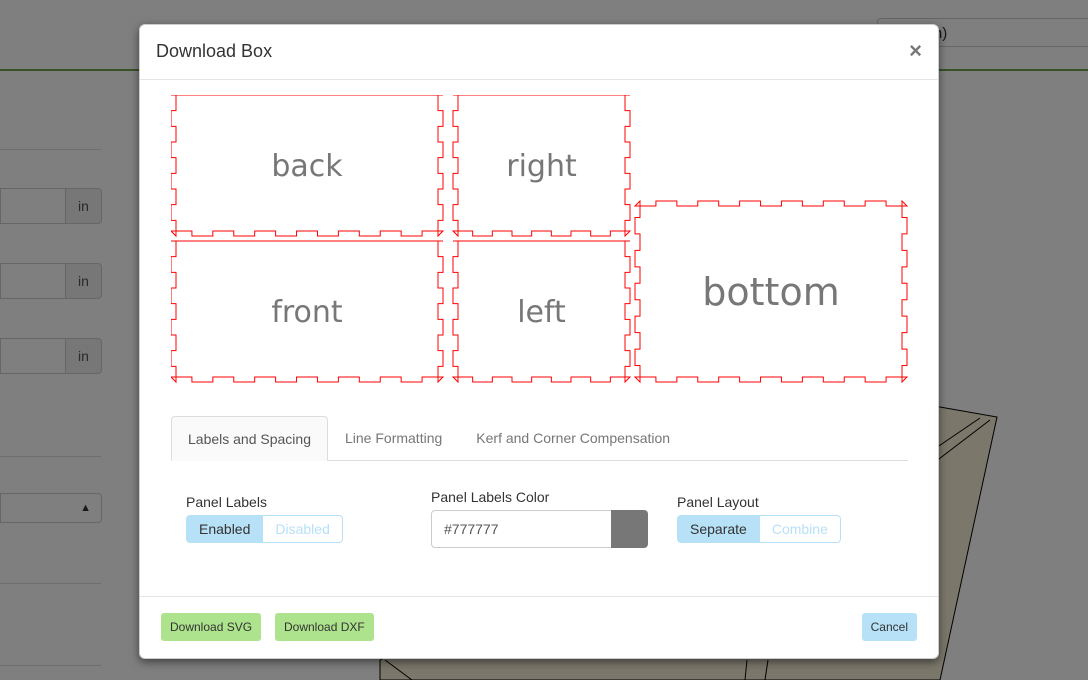  What do you see at coordinates (539, 52) in the screenshot?
I see `modal-header: Download Box ×` at bounding box center [539, 52].